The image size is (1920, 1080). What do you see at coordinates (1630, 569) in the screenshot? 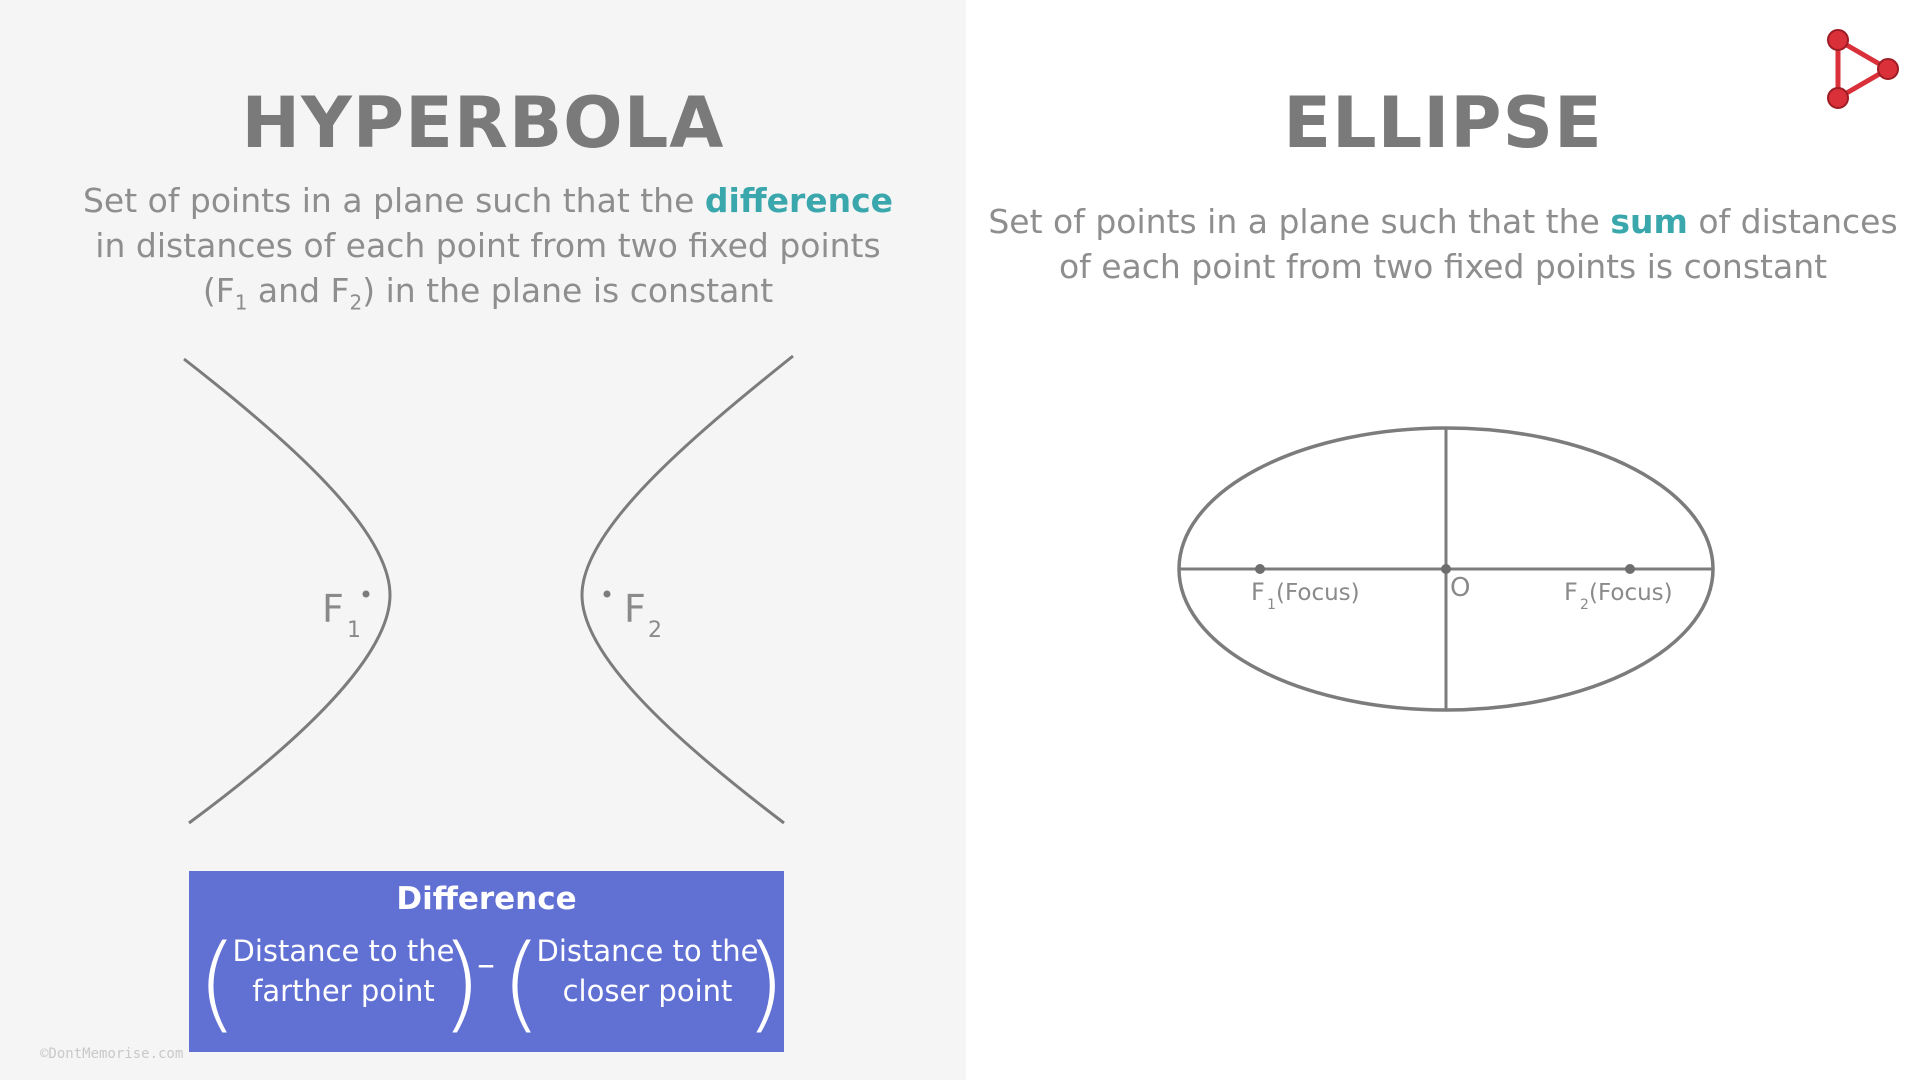
I see `ellipse-focus-f2-dot` at bounding box center [1630, 569].